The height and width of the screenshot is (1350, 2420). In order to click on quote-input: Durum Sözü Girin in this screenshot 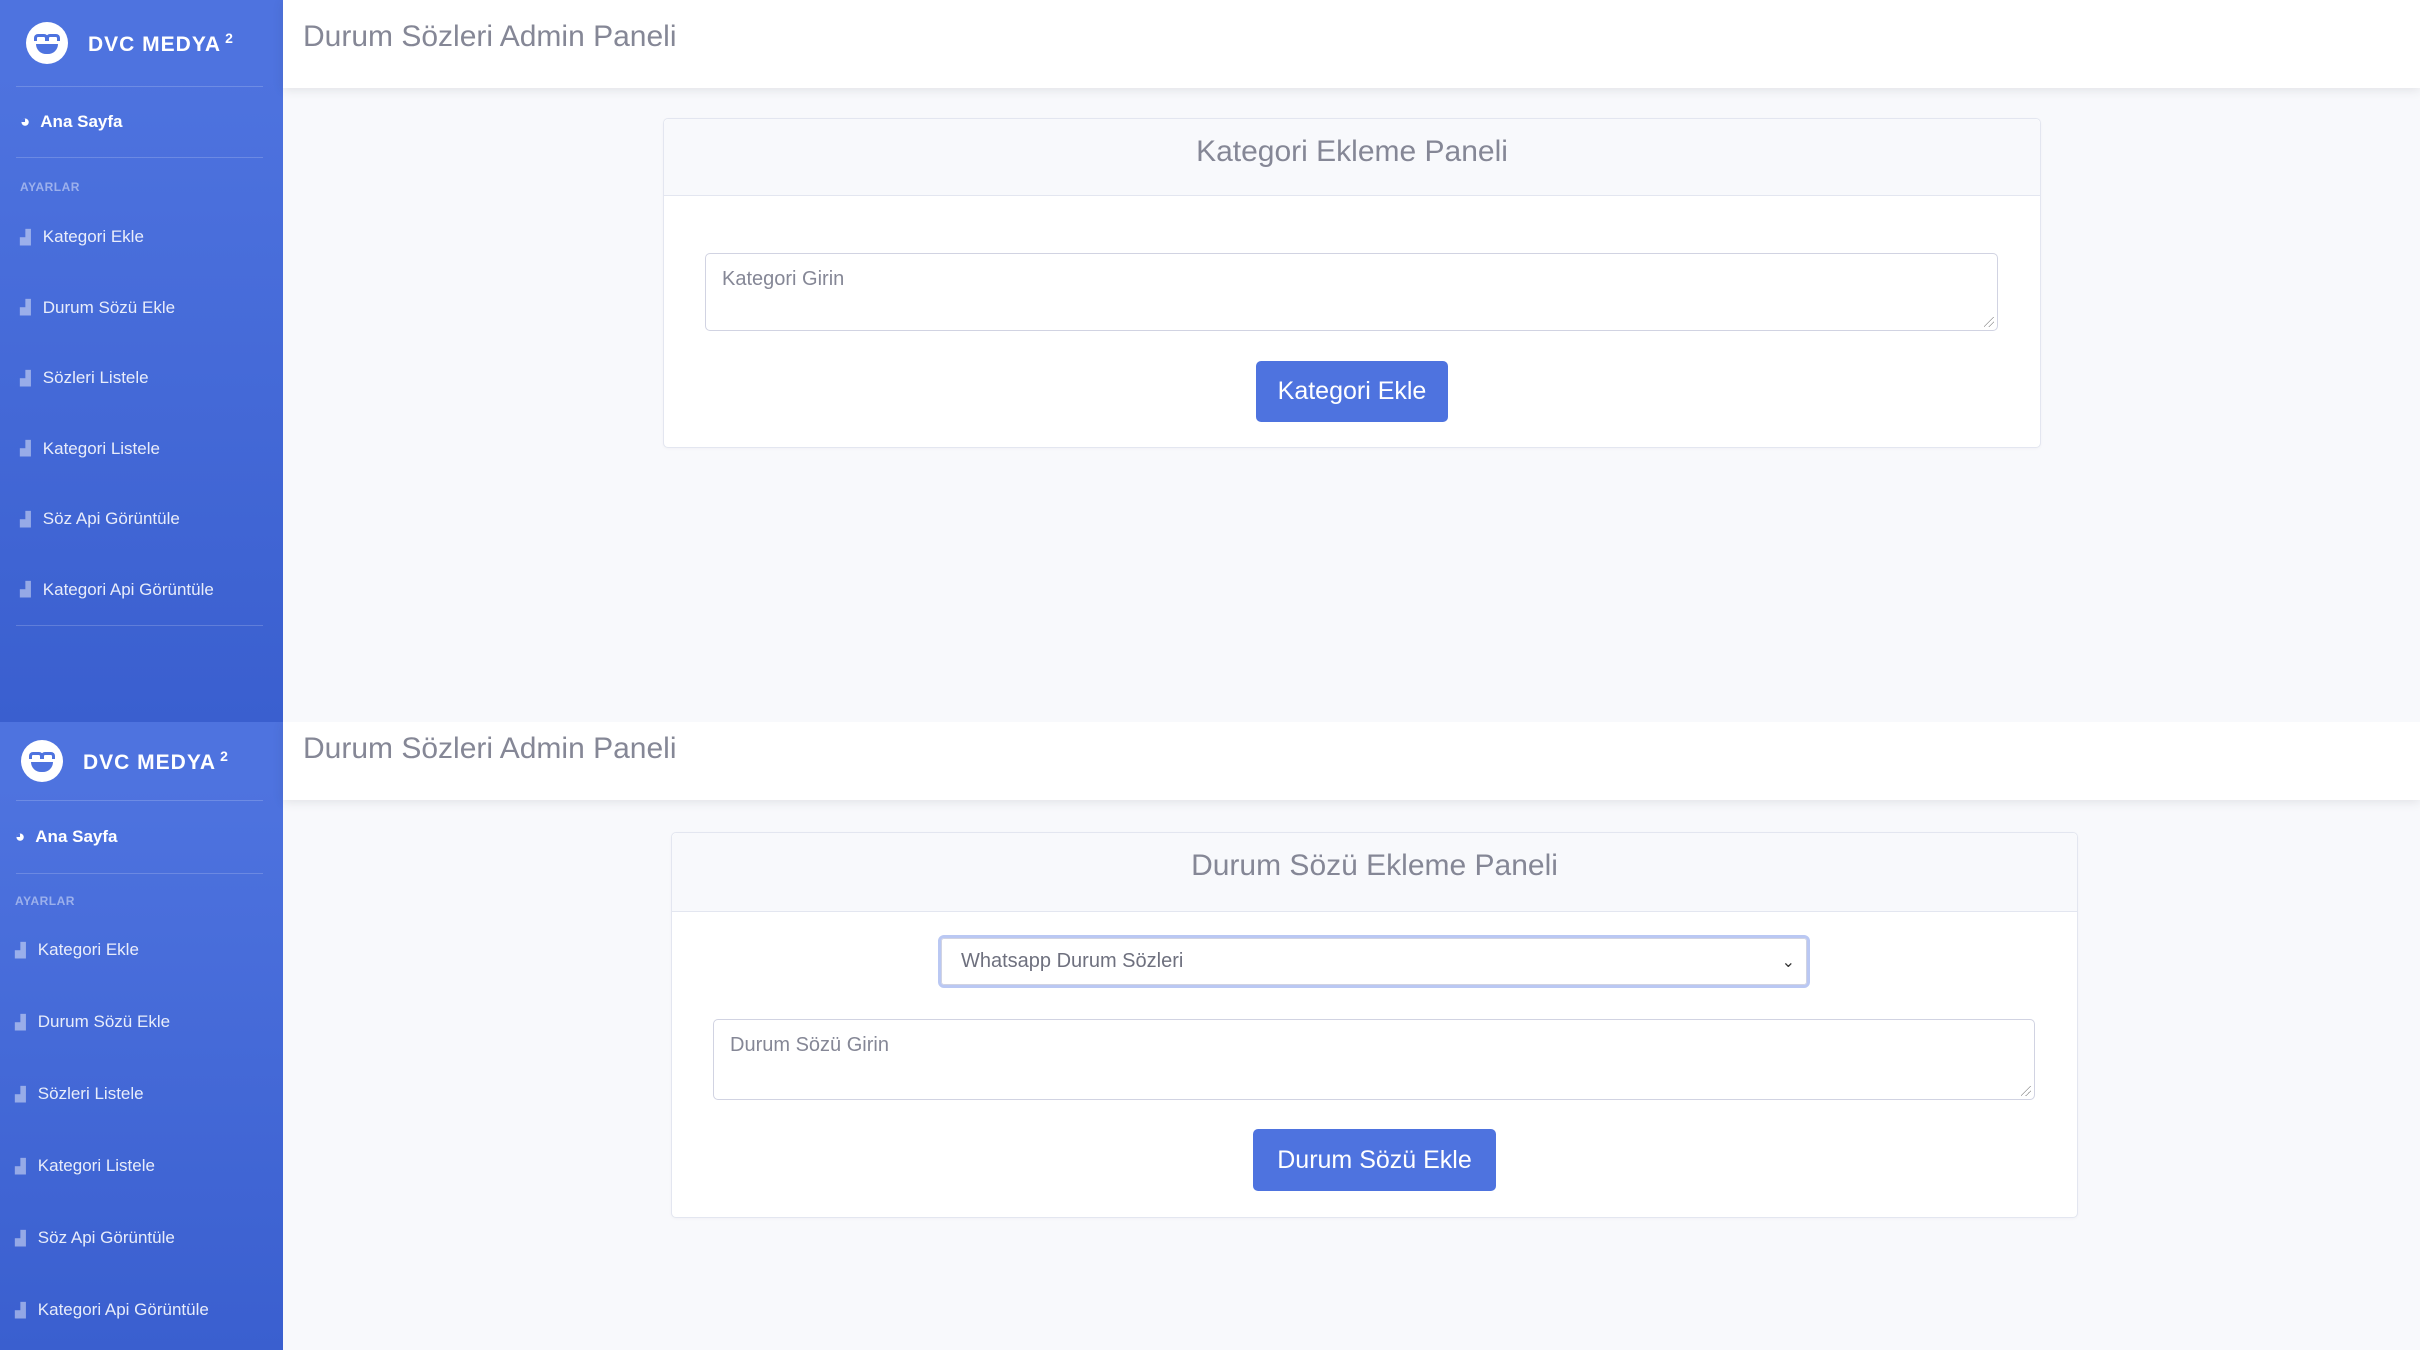, I will do `click(1374, 1059)`.